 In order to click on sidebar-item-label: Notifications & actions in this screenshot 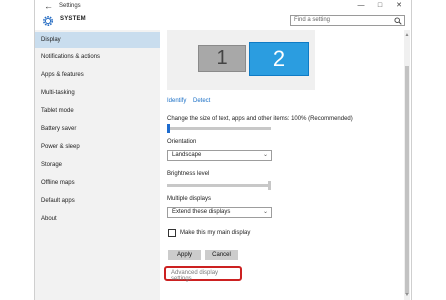, I will do `click(71, 57)`.